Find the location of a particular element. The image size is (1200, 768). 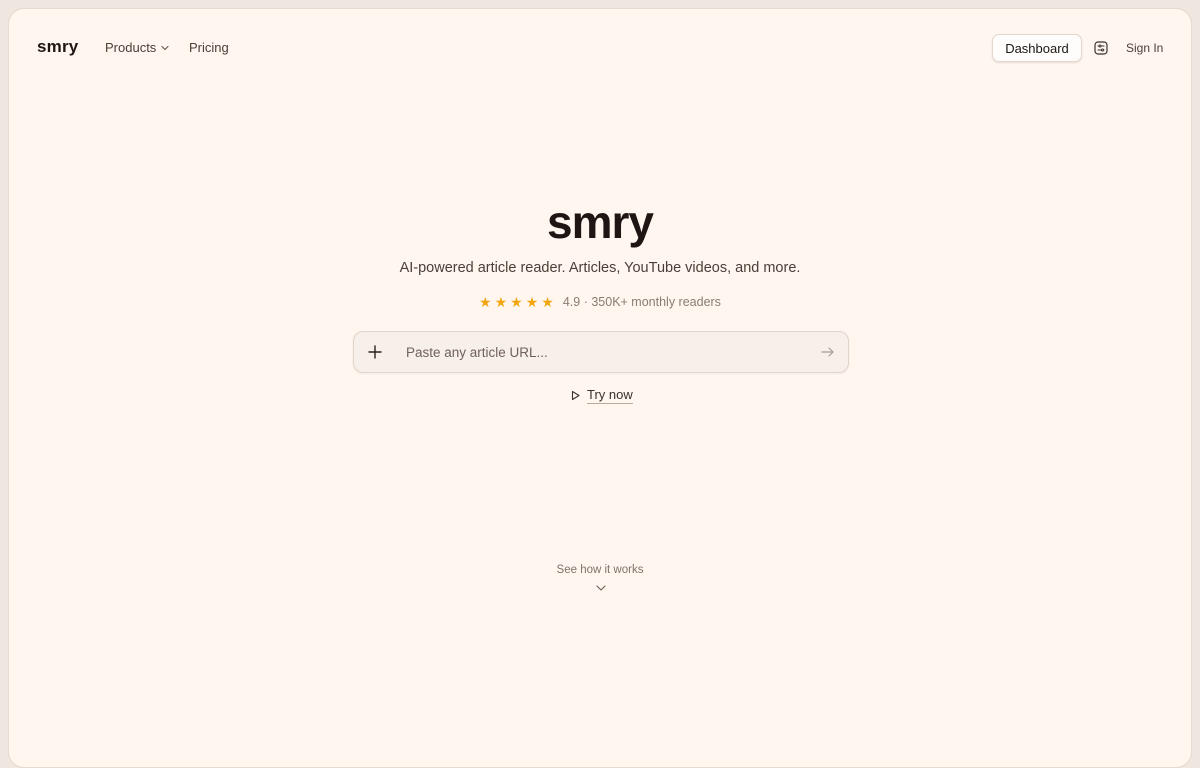

arrow-right-icon is located at coordinates (827, 352).